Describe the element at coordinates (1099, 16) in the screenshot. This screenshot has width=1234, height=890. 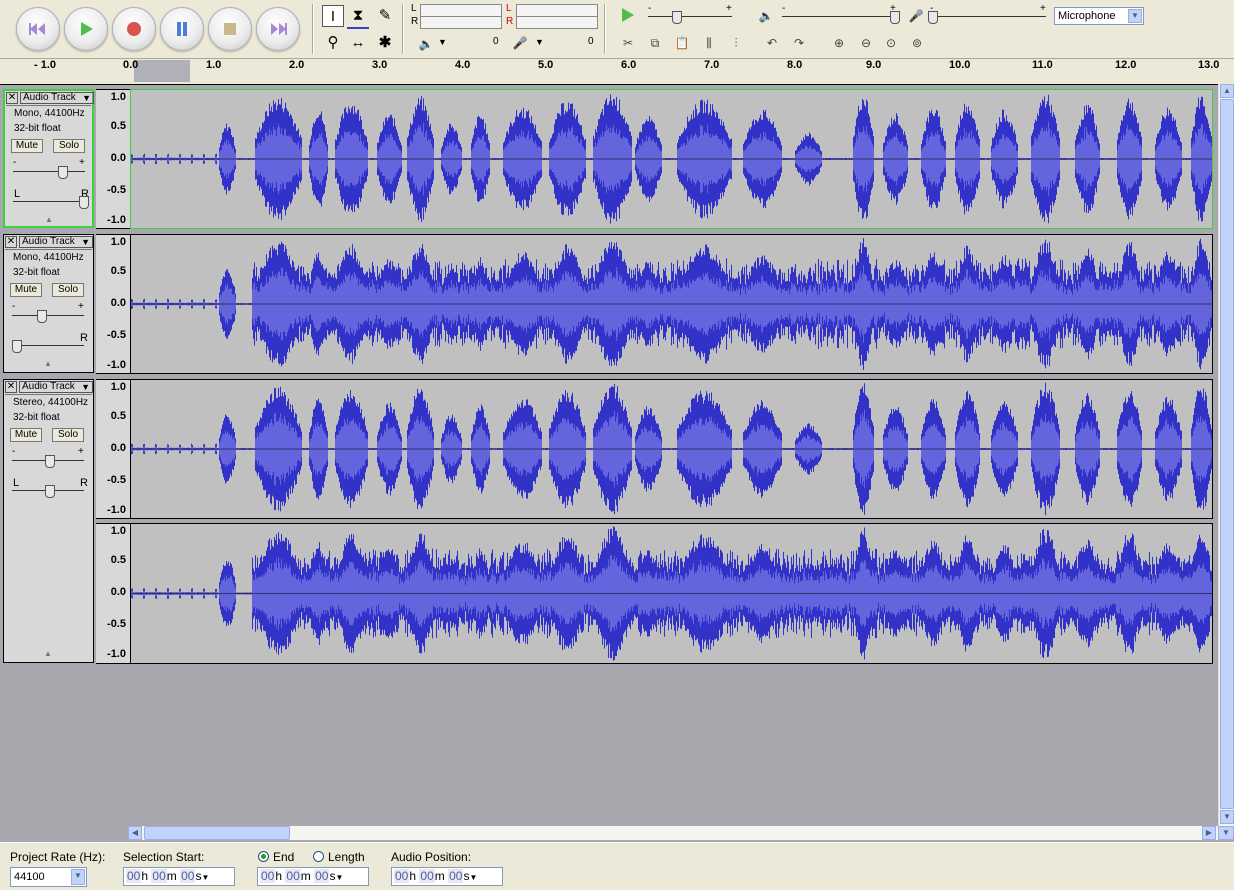
I see `input-source-select: Microphone ▼` at that location.